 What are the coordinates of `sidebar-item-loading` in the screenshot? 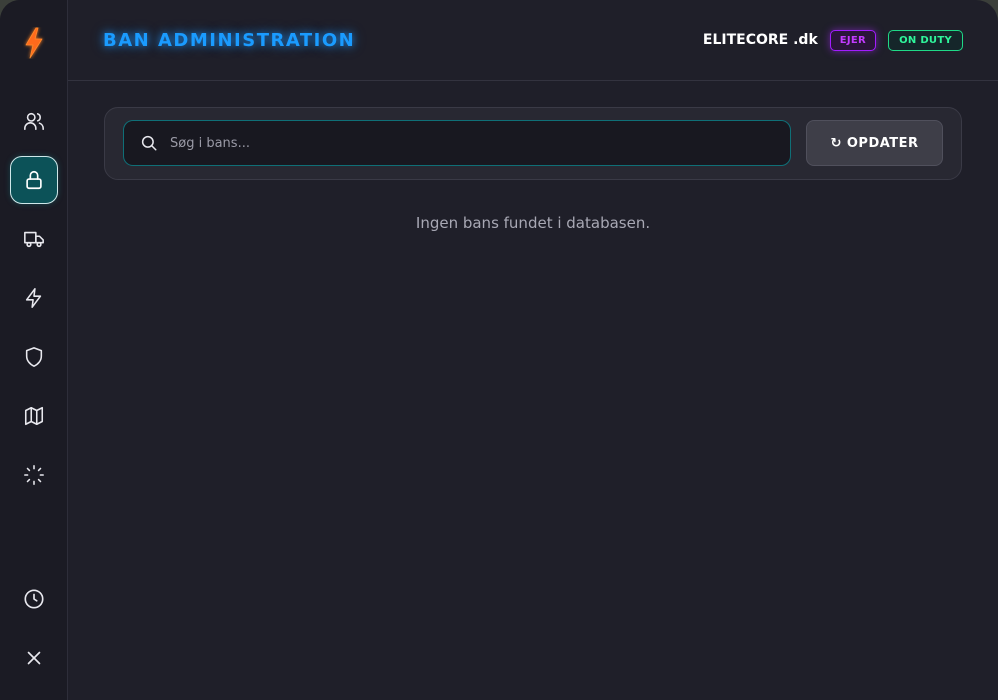 It's located at (34, 475).